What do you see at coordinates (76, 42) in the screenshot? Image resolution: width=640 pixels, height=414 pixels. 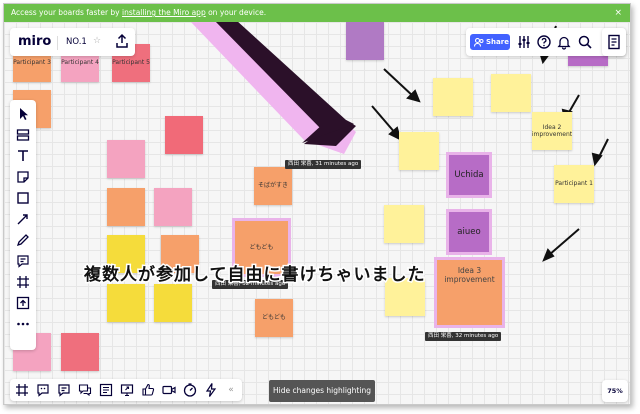 I see `board-title: NO.1` at bounding box center [76, 42].